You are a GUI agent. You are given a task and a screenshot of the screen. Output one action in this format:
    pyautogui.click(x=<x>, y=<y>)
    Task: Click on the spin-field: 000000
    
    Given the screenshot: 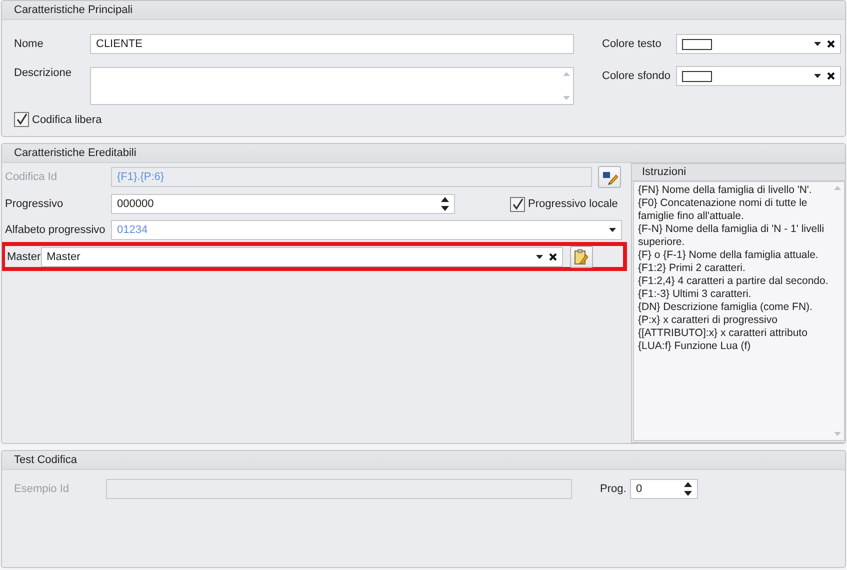 What is the action you would take?
    pyautogui.click(x=283, y=204)
    